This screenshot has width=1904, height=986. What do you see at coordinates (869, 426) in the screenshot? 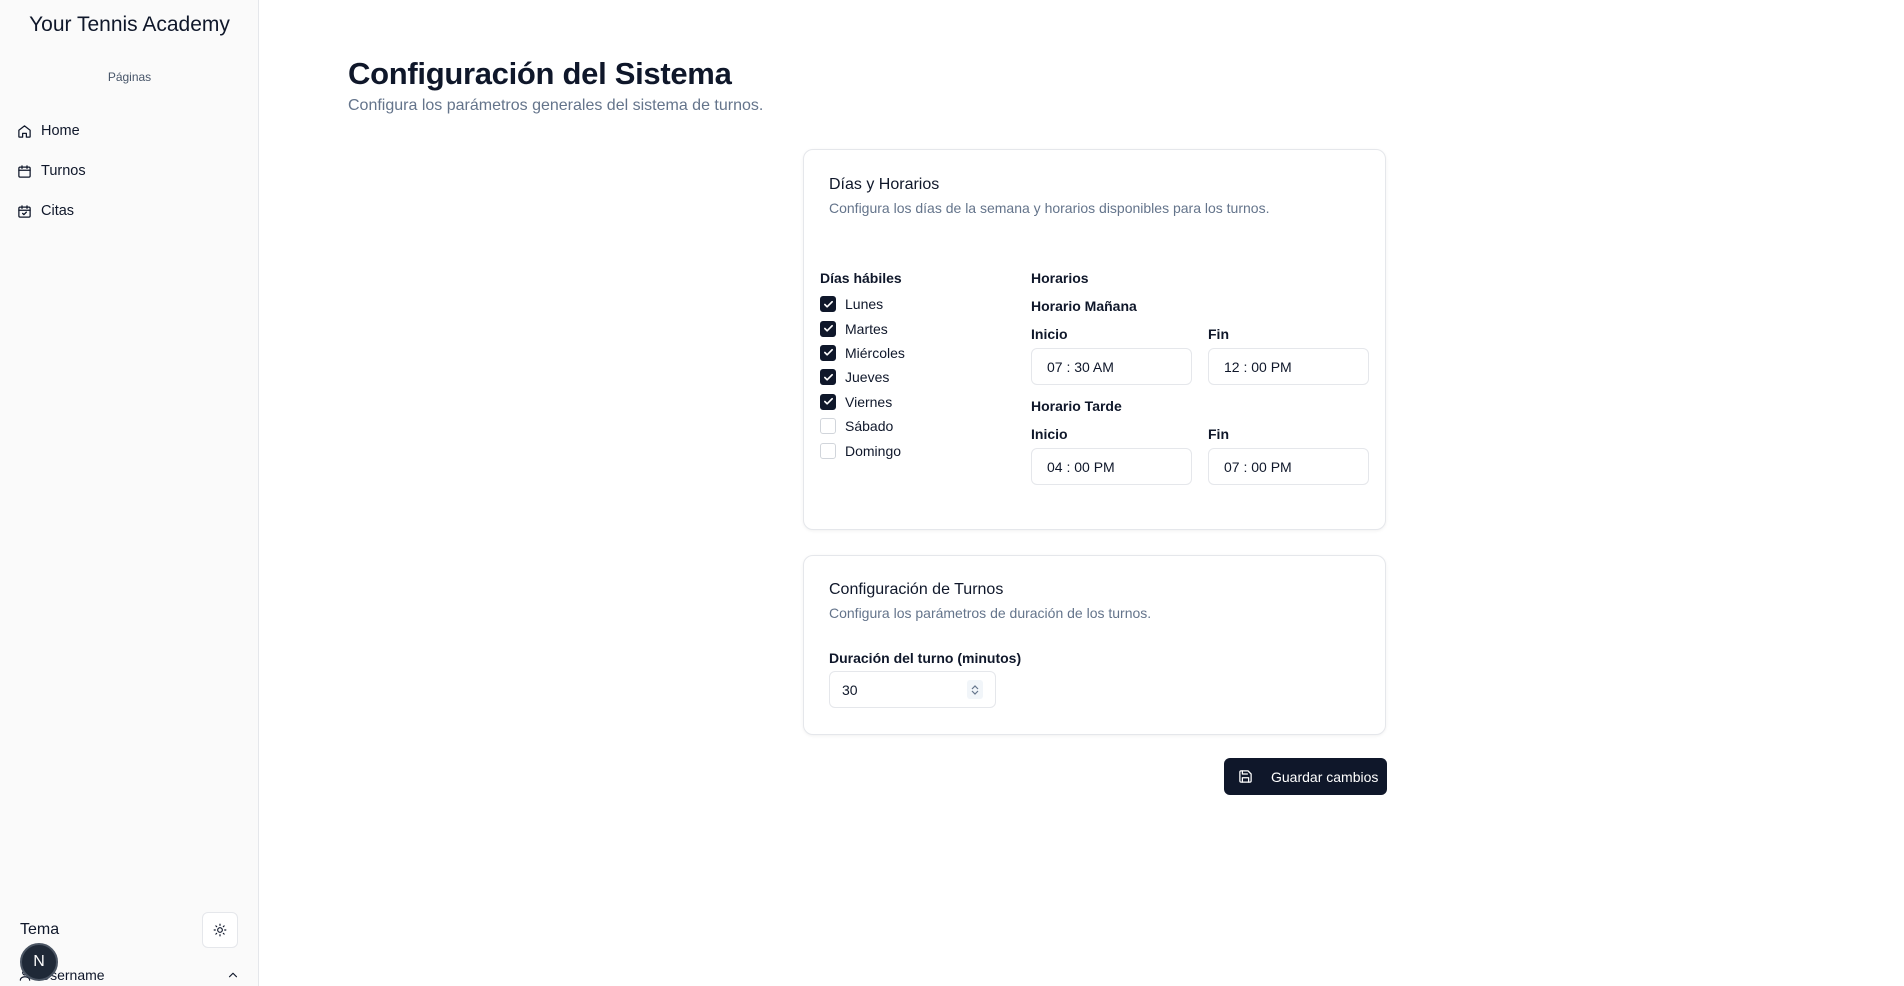
I see `day-label: Sábado` at bounding box center [869, 426].